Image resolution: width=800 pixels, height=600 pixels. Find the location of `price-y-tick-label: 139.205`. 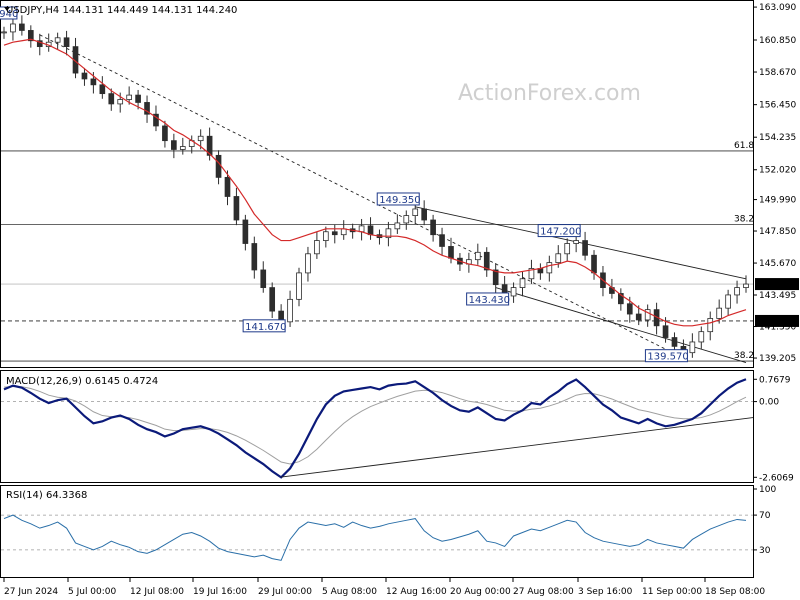

price-y-tick-label: 139.205 is located at coordinates (777, 359).